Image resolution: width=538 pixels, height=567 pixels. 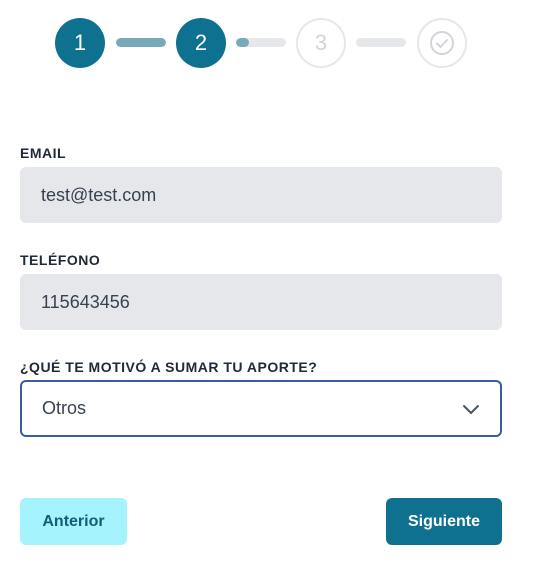 What do you see at coordinates (43, 153) in the screenshot?
I see `email-label: EMAIL` at bounding box center [43, 153].